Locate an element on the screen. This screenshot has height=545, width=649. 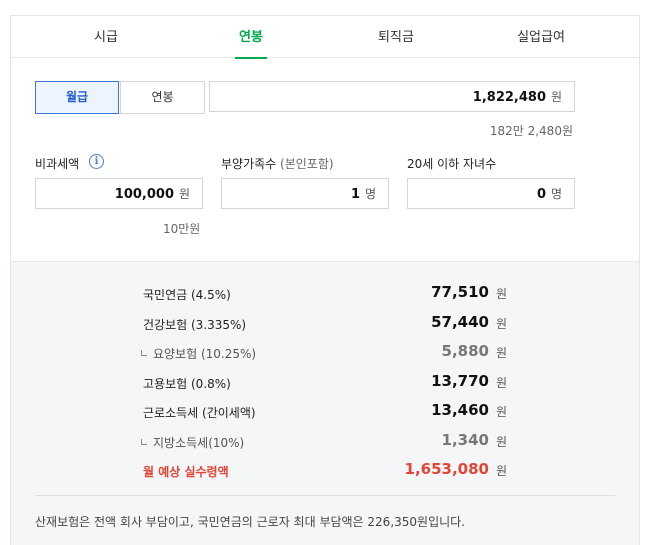
result-value: 77,510 is located at coordinates (460, 292).